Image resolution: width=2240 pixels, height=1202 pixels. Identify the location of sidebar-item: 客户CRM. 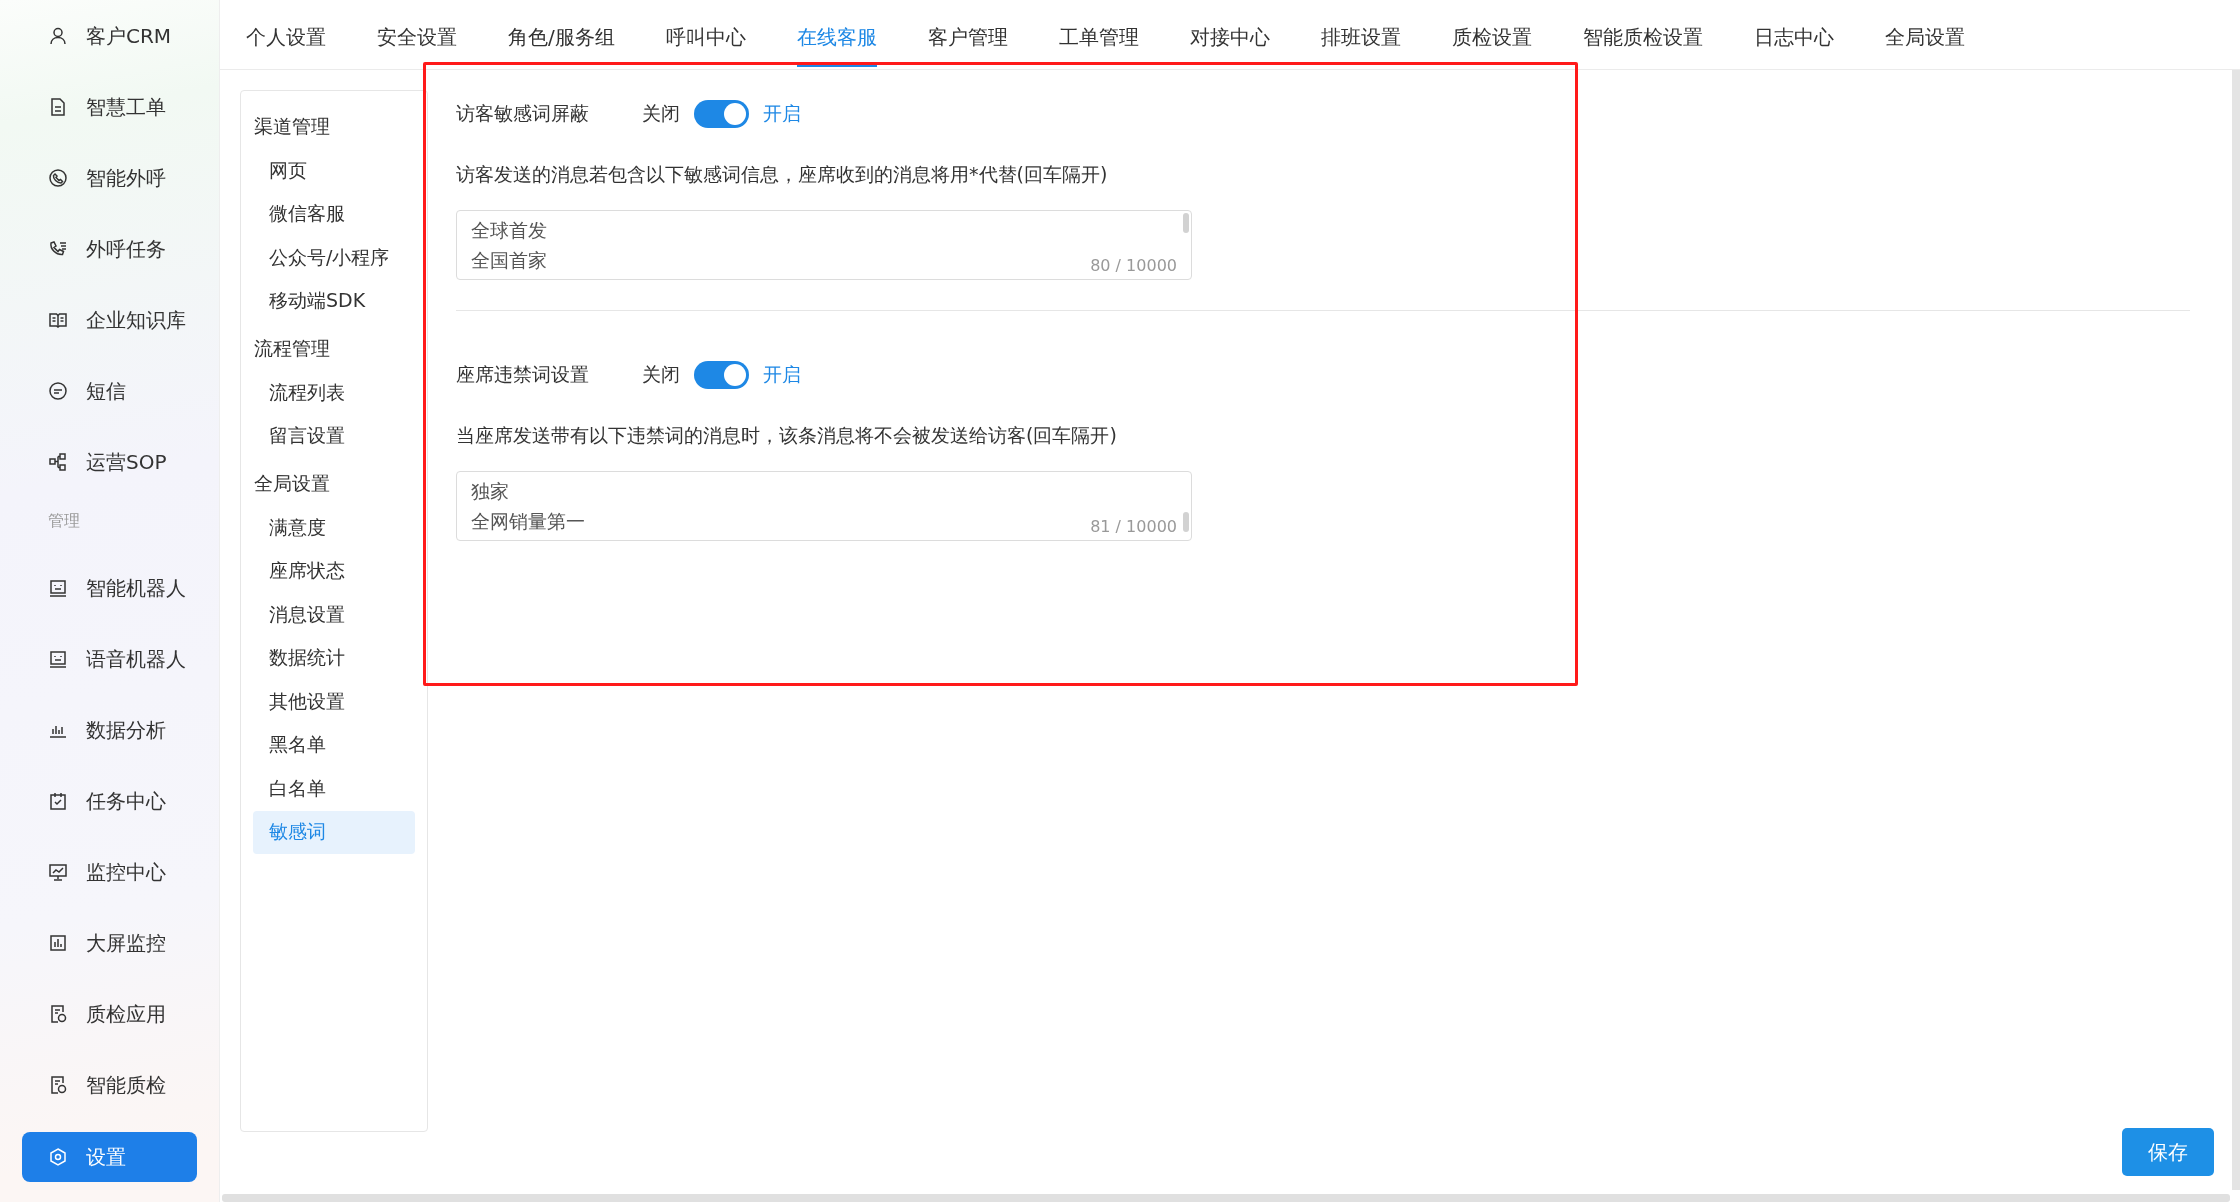
(109, 36).